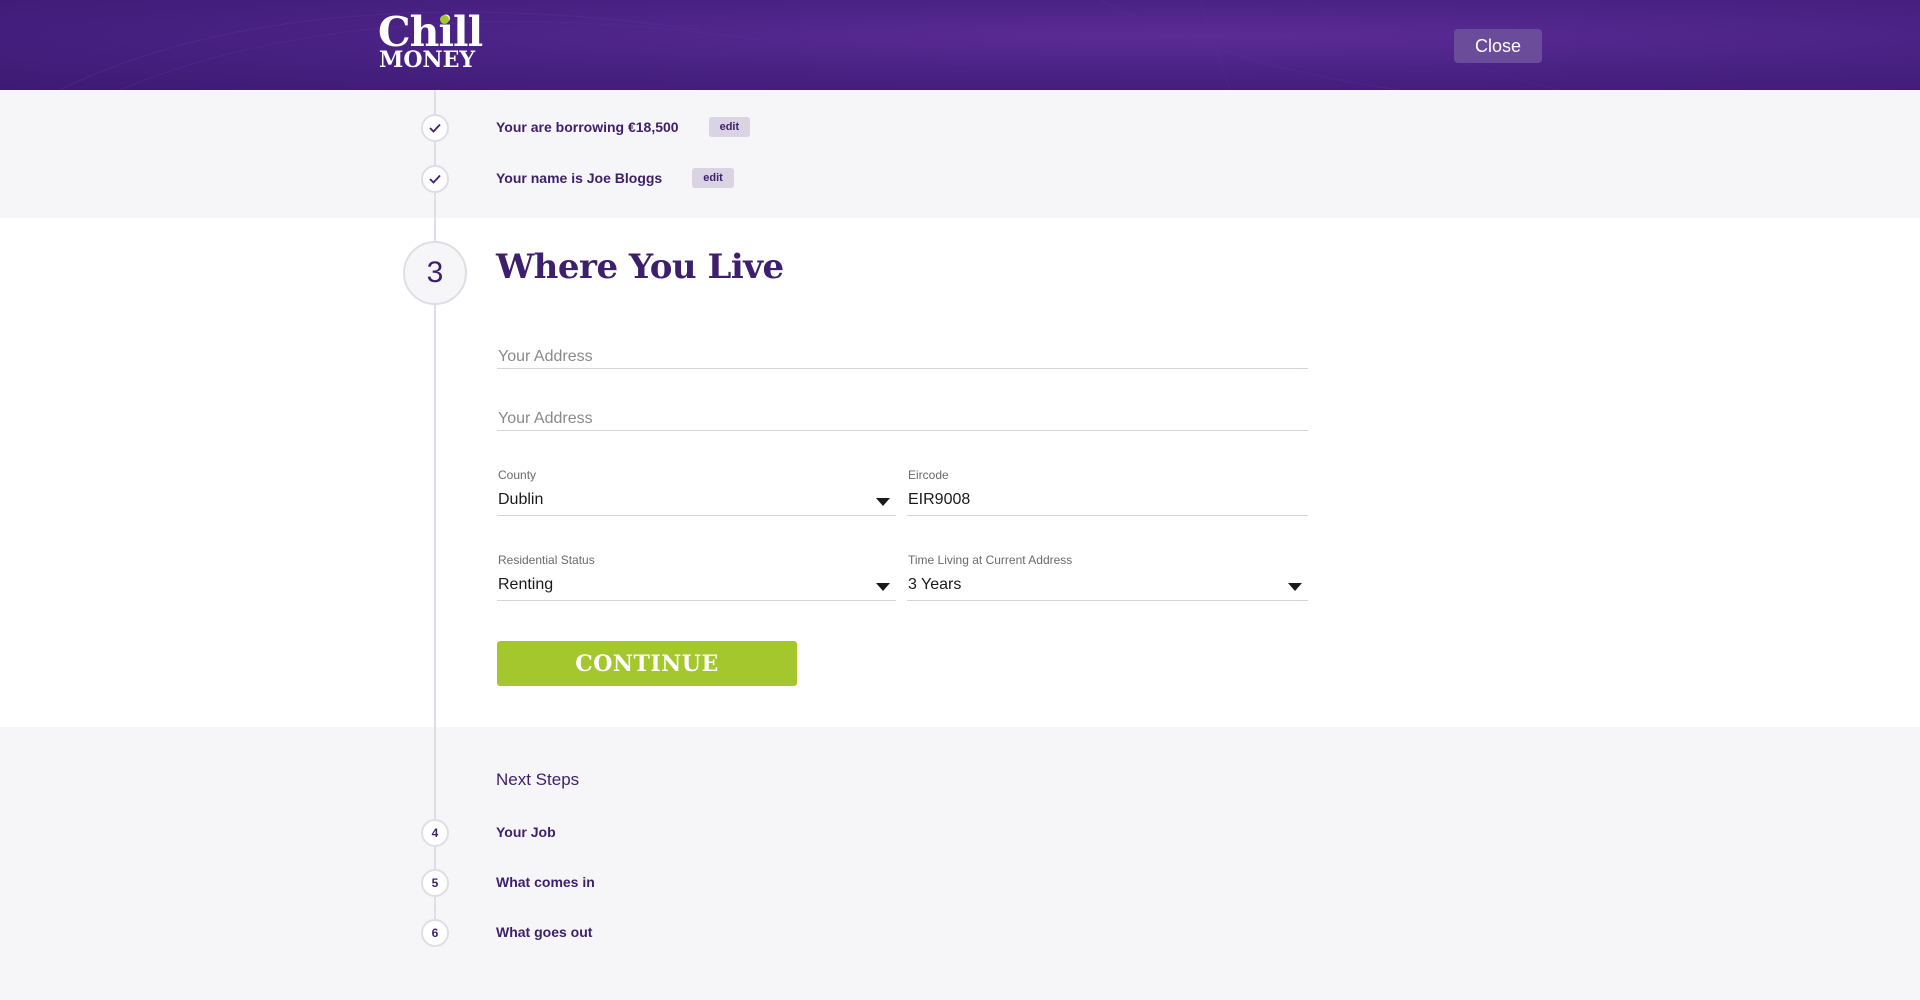 The image size is (1920, 1000). Describe the element at coordinates (928, 475) in the screenshot. I see `eircode-label: Eircode` at that location.